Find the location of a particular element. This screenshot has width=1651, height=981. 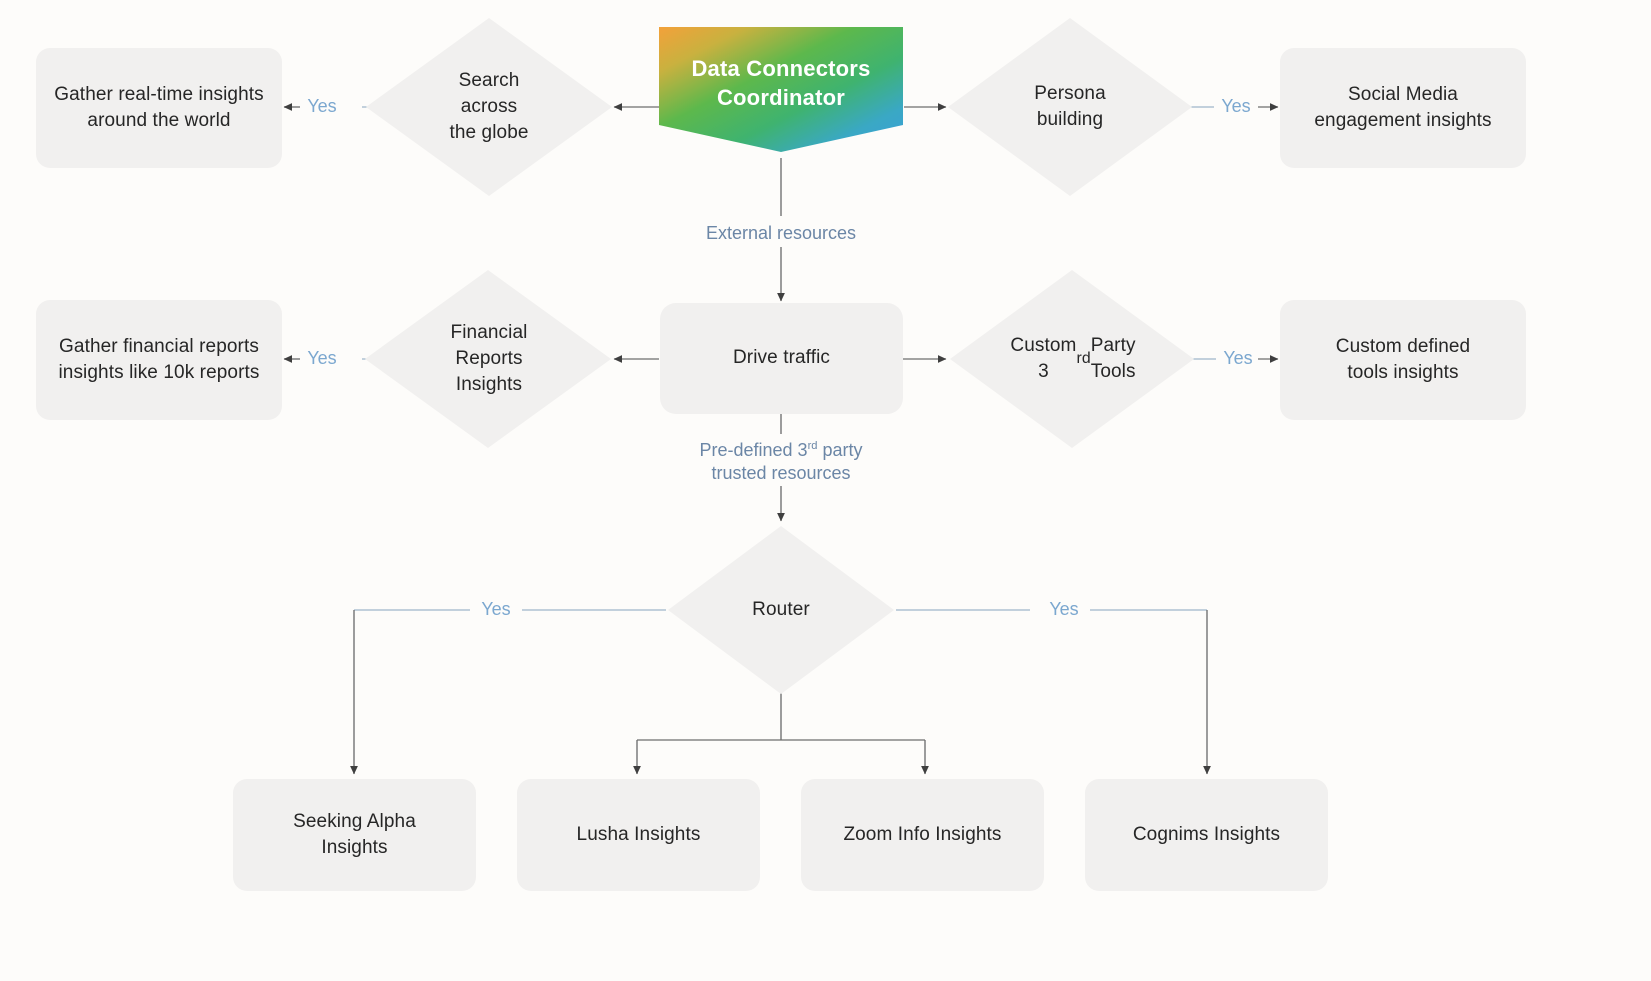

node-persona-building is located at coordinates (1070, 107).